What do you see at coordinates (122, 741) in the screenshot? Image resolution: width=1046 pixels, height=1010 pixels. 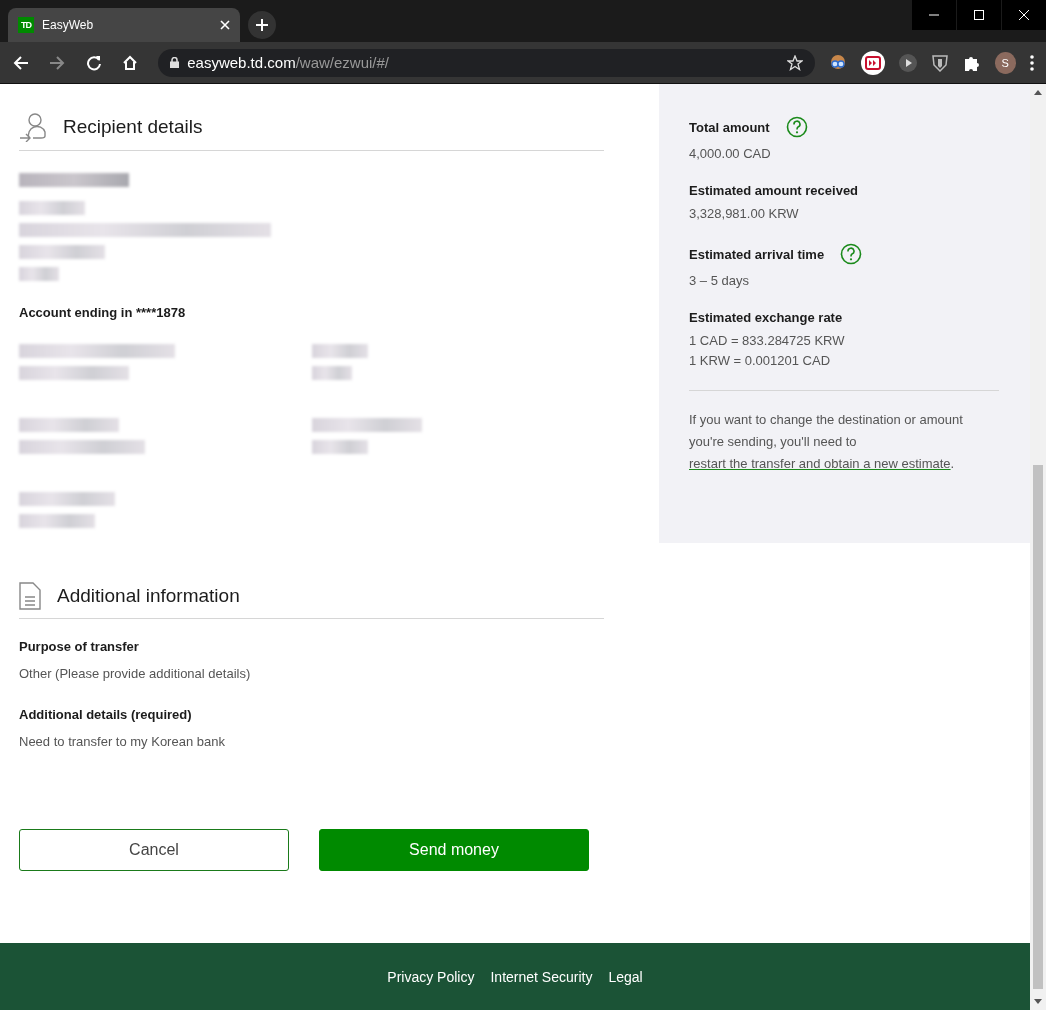 I see `field-value: Need to transfer to my Korean bank` at bounding box center [122, 741].